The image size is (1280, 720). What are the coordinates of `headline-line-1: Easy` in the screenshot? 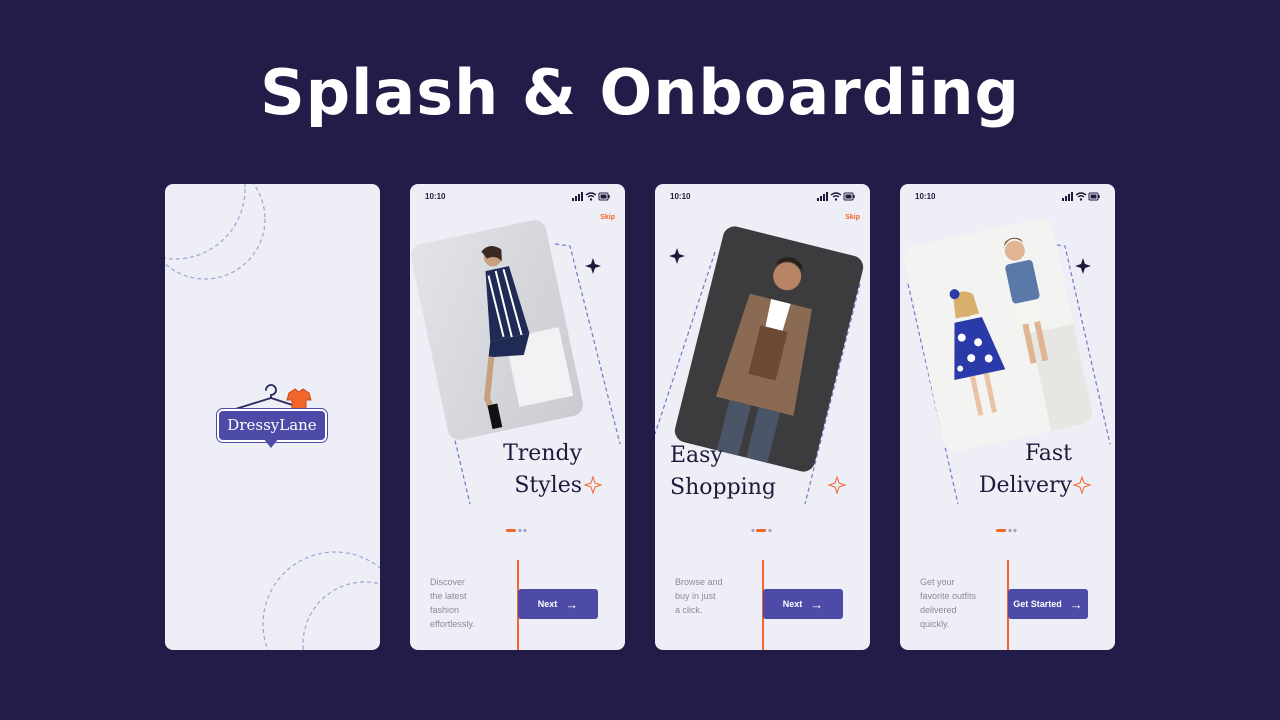 It's located at (696, 455).